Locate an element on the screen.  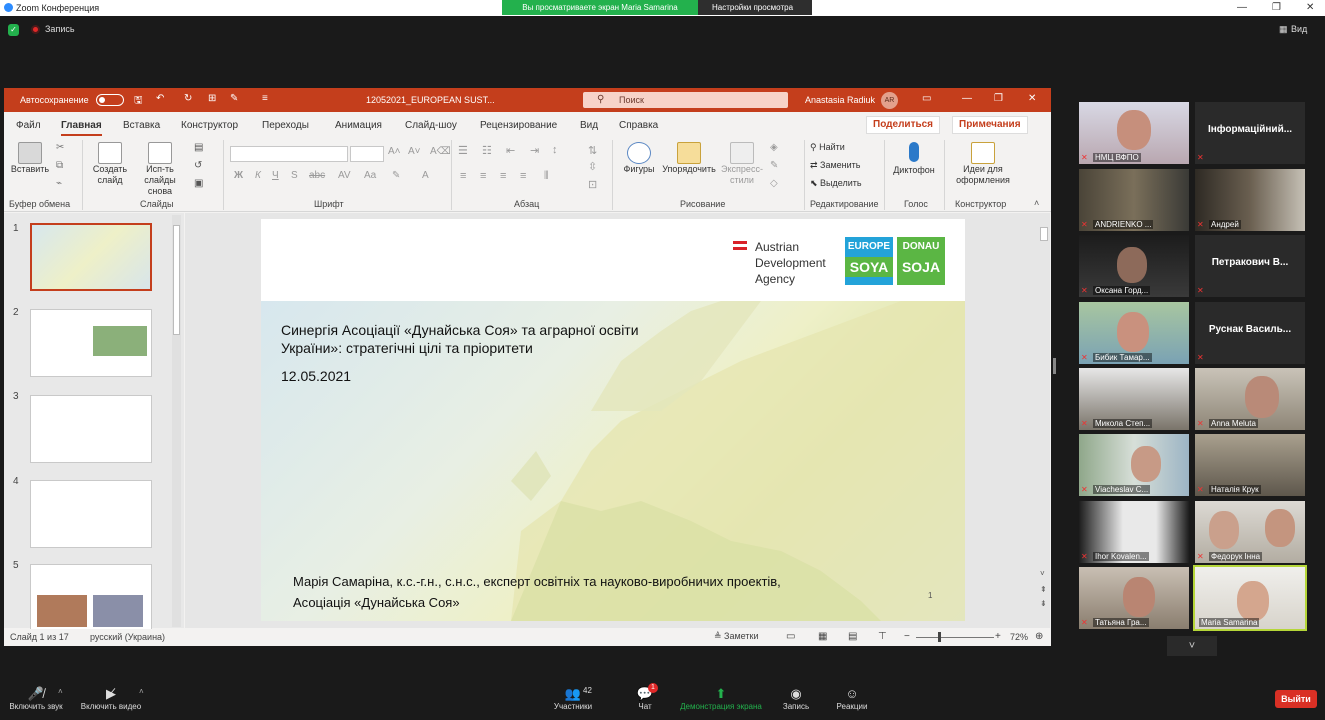
audio-options-chevron-icon: ˄ is located at coordinates (60, 691).